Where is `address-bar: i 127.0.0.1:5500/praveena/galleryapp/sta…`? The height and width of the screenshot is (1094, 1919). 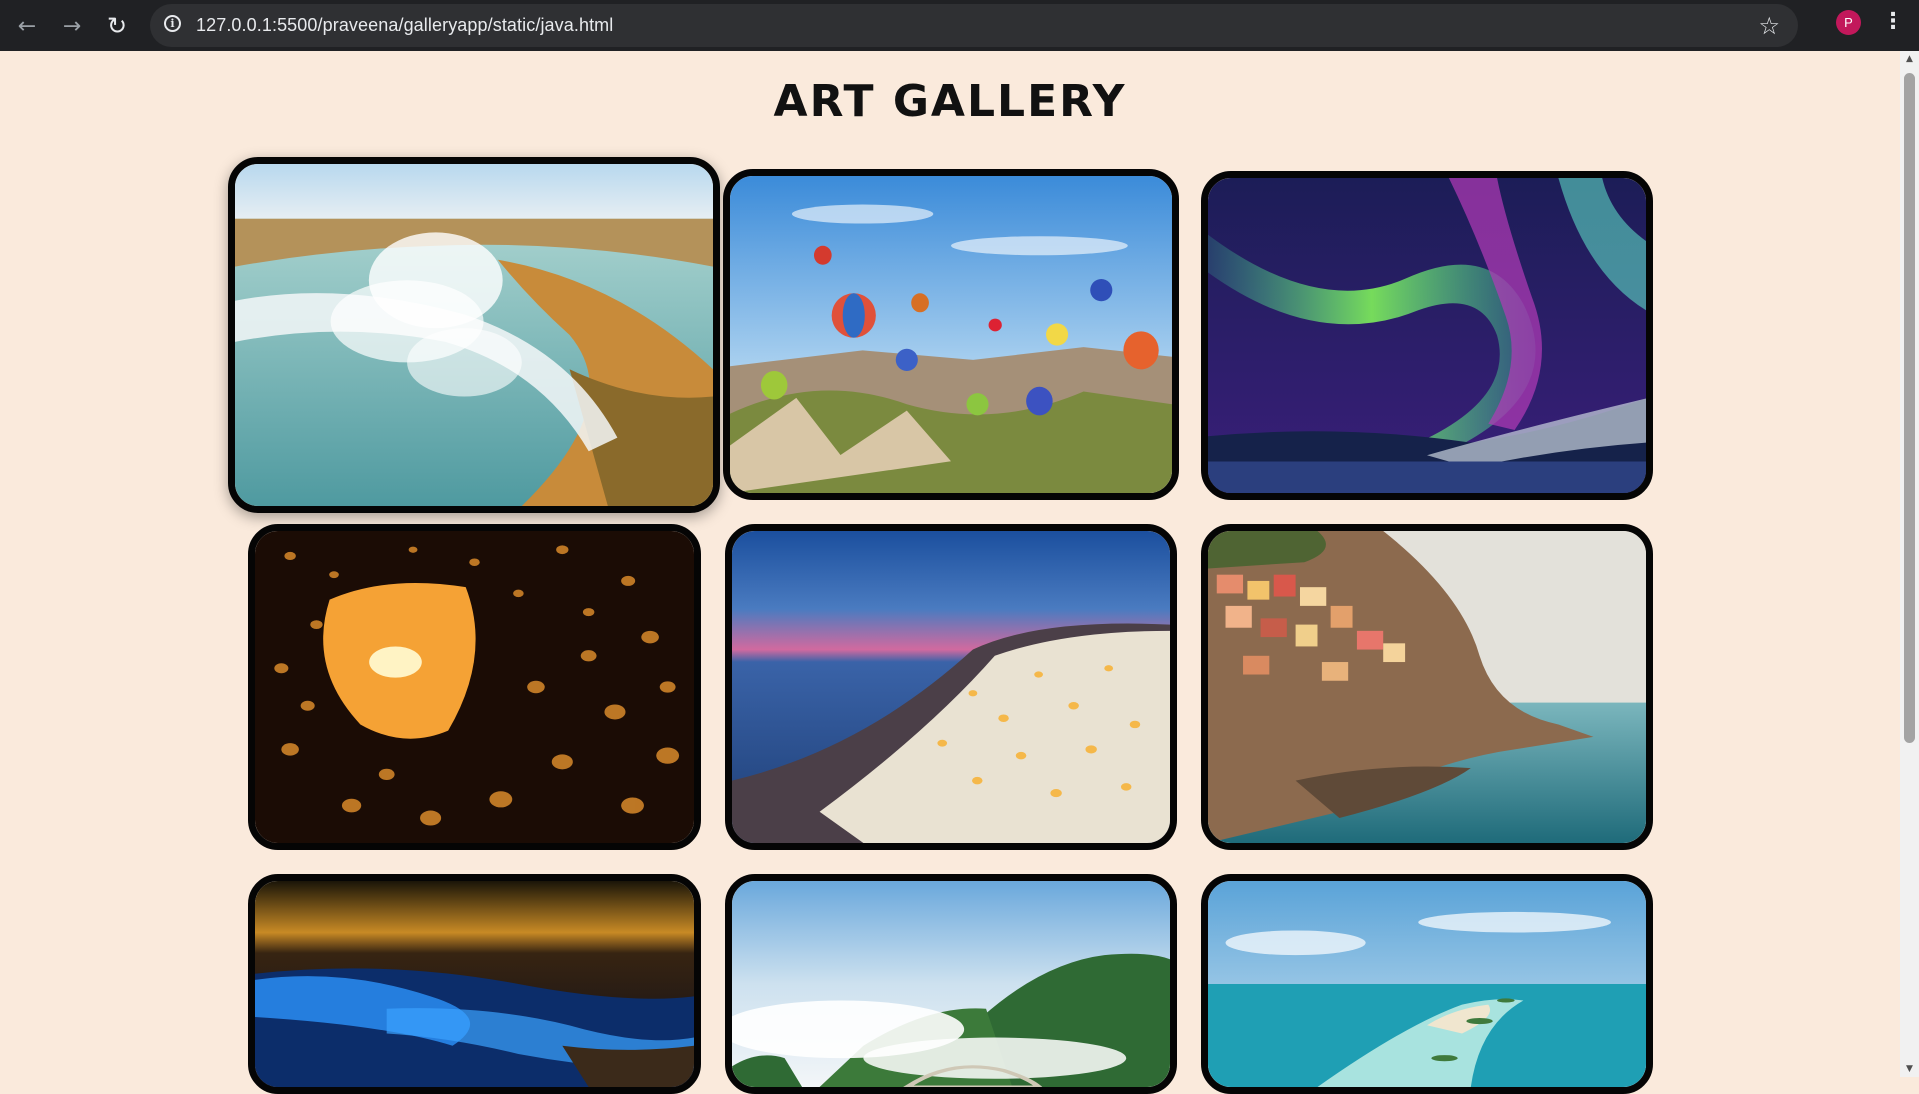 address-bar: i 127.0.0.1:5500/praveena/galleryapp/sta… is located at coordinates (974, 25).